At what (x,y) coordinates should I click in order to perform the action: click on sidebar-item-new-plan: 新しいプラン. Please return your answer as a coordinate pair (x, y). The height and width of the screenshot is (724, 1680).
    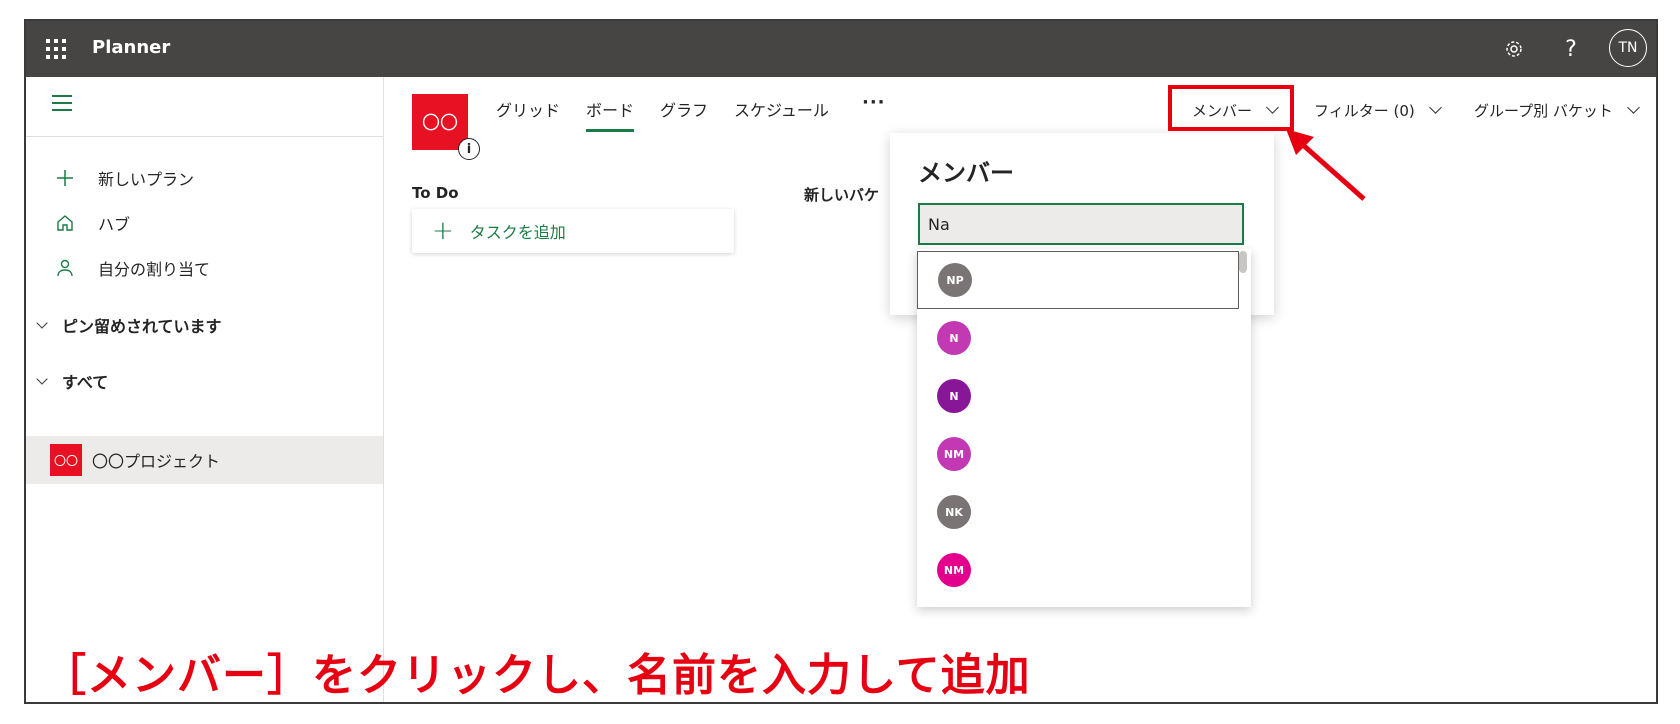
    Looking at the image, I should click on (124, 178).